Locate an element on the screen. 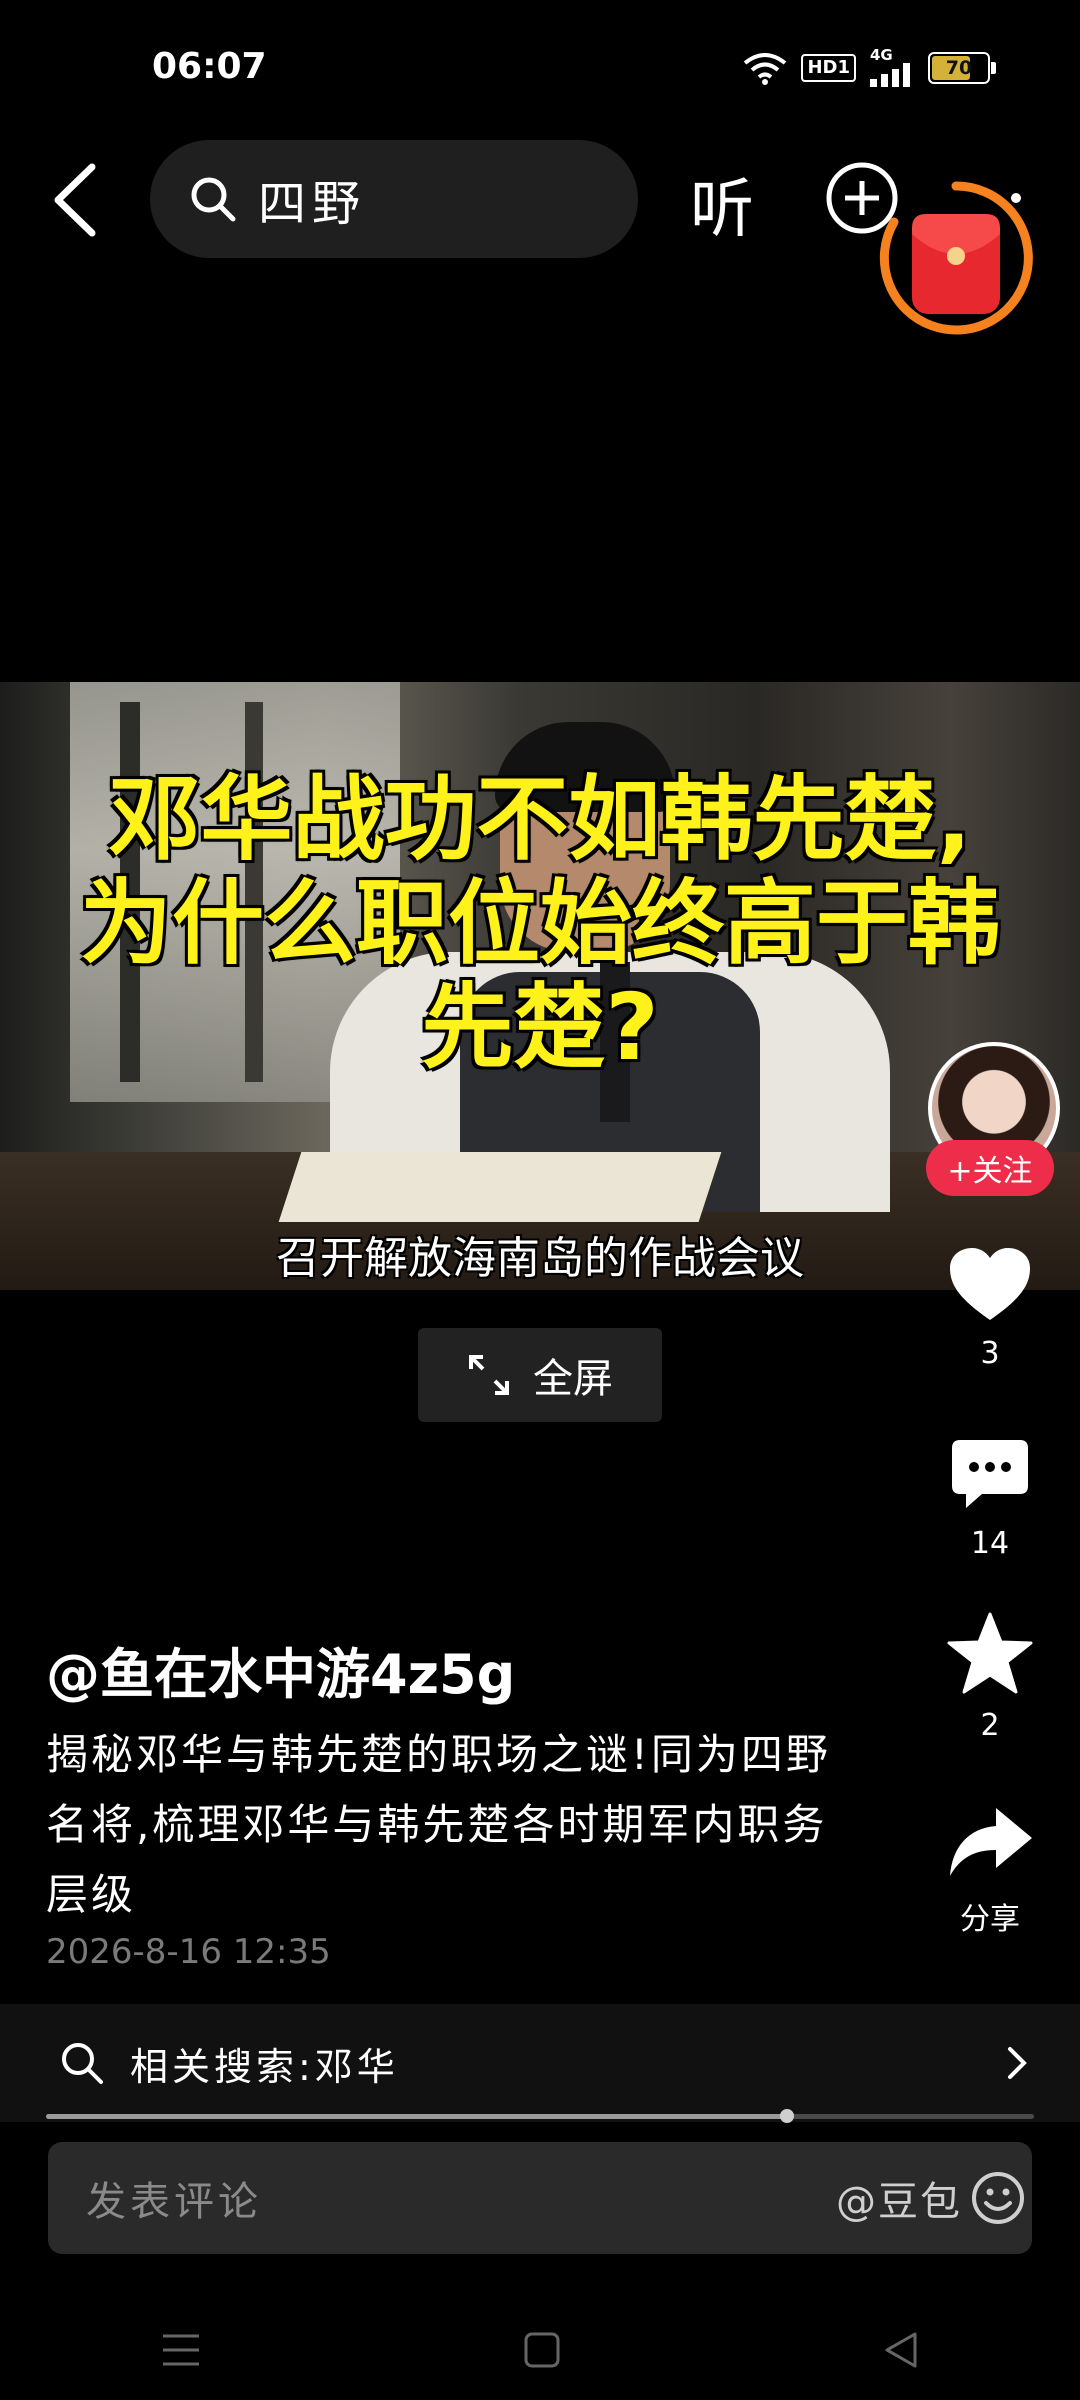  star-icon is located at coordinates (990, 1653).